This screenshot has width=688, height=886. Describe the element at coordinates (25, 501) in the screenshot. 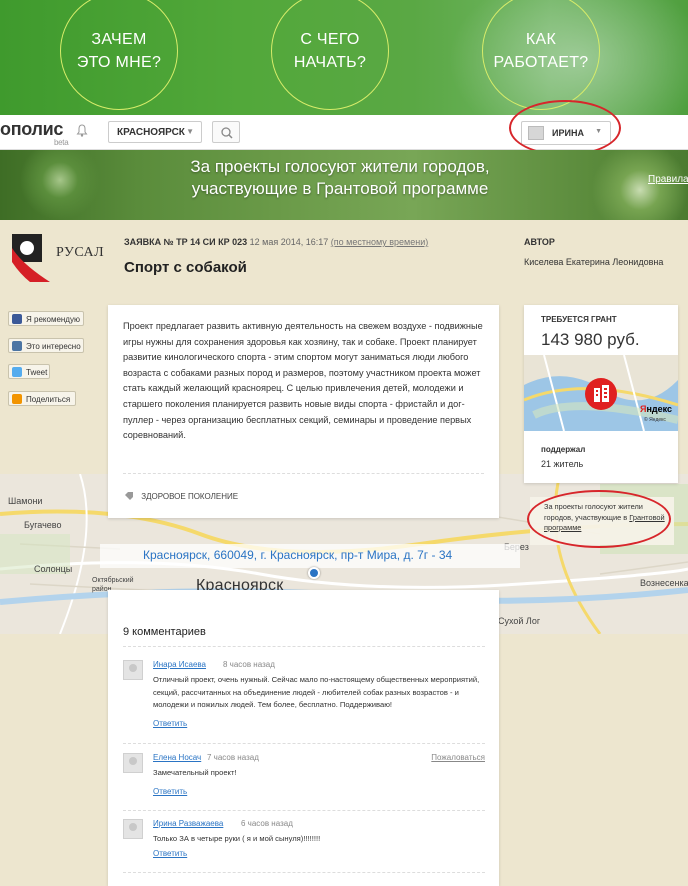

I see `map-label-shamoni: Шамони` at that location.